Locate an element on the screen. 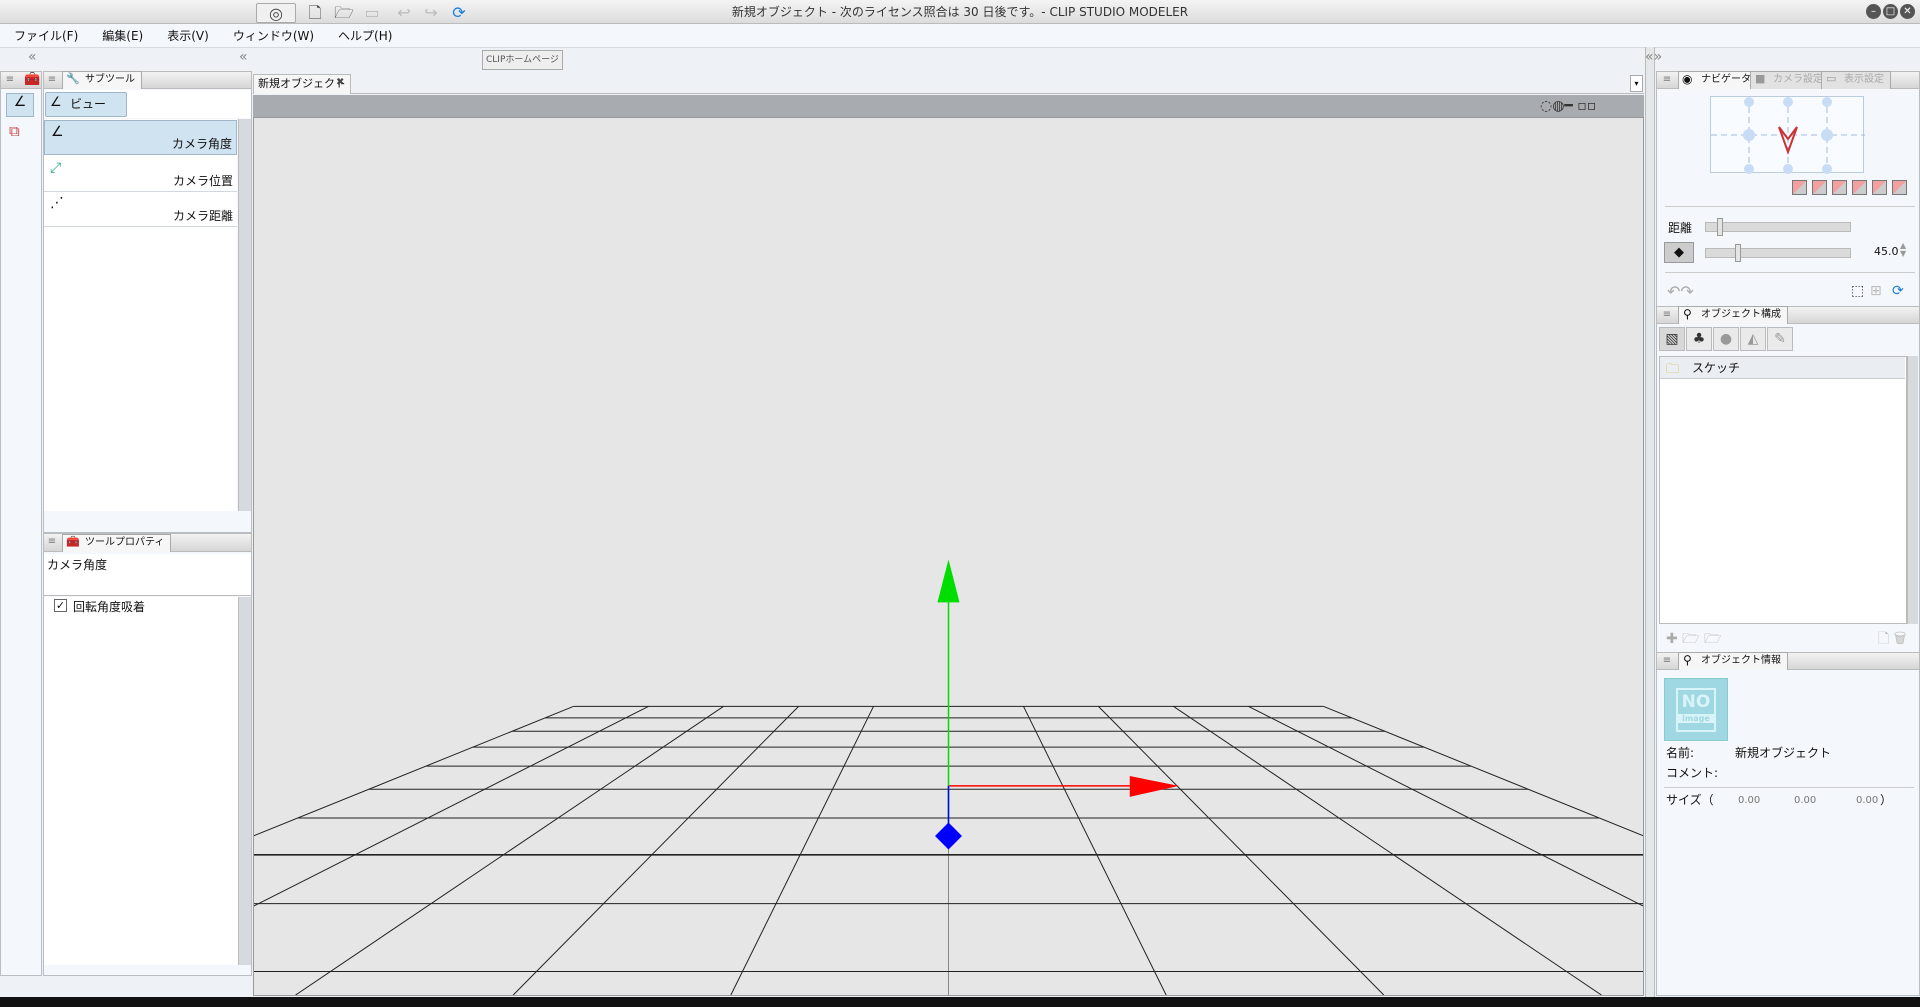 The height and width of the screenshot is (1007, 1920). object-list-scrollbar is located at coordinates (1912, 490).